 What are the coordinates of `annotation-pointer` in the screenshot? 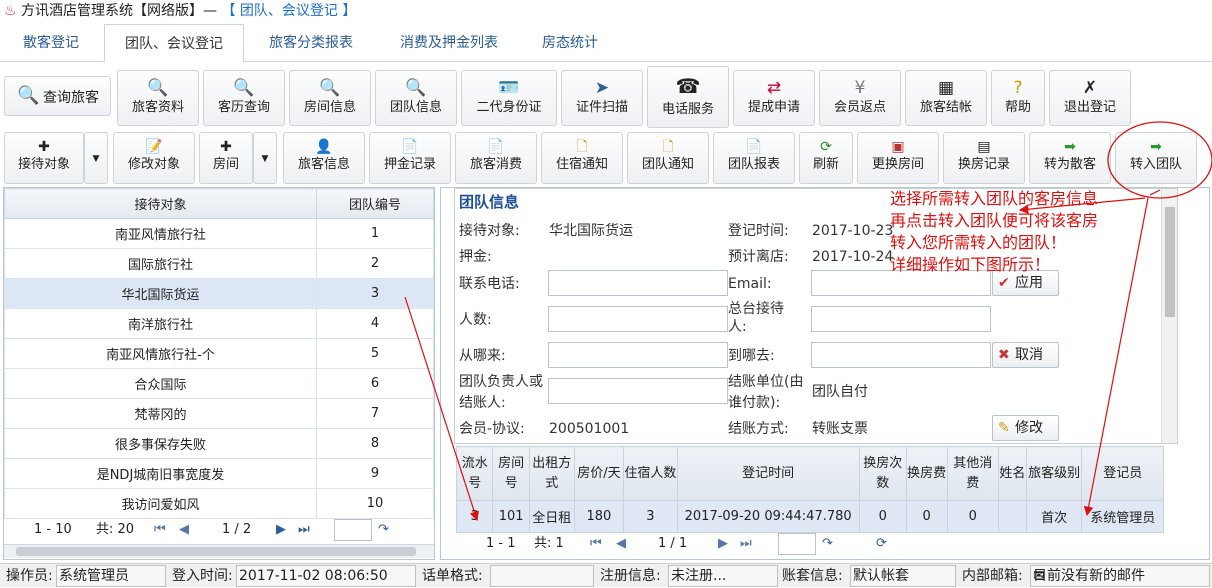 It's located at (1155, 192).